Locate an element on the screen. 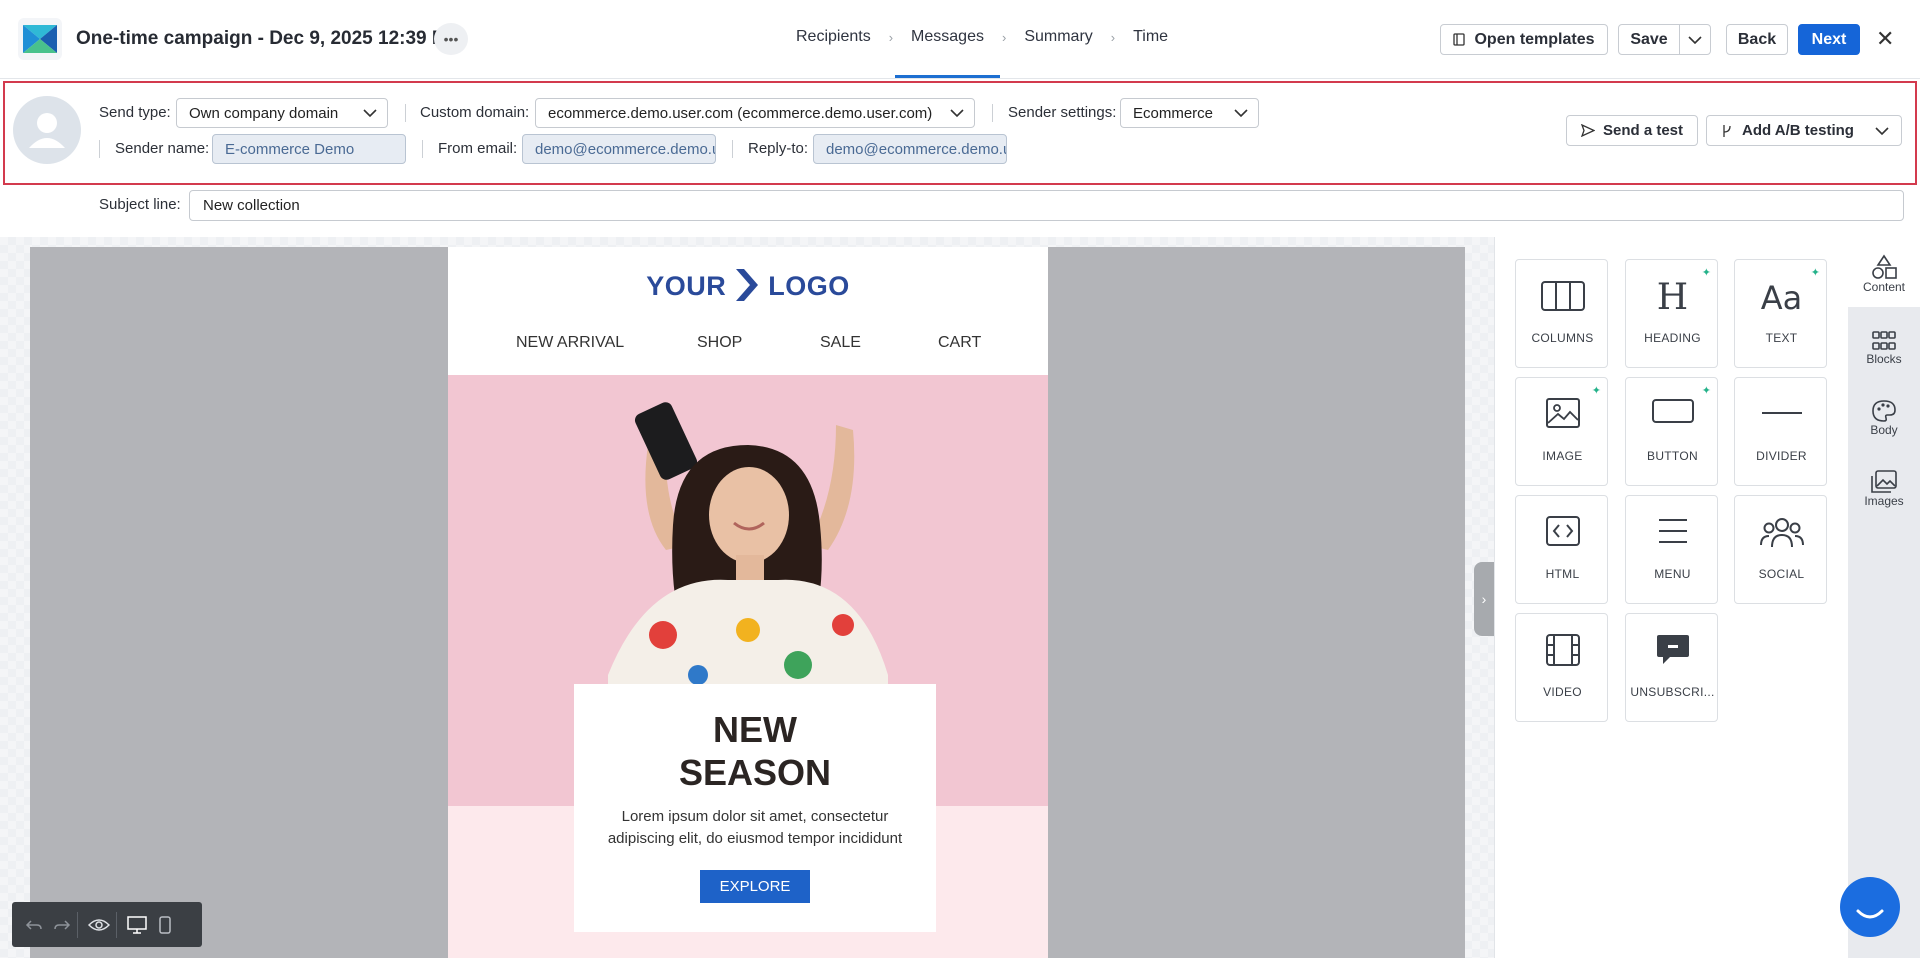 The height and width of the screenshot is (958, 1920). step-recipients: Recipients is located at coordinates (833, 37).